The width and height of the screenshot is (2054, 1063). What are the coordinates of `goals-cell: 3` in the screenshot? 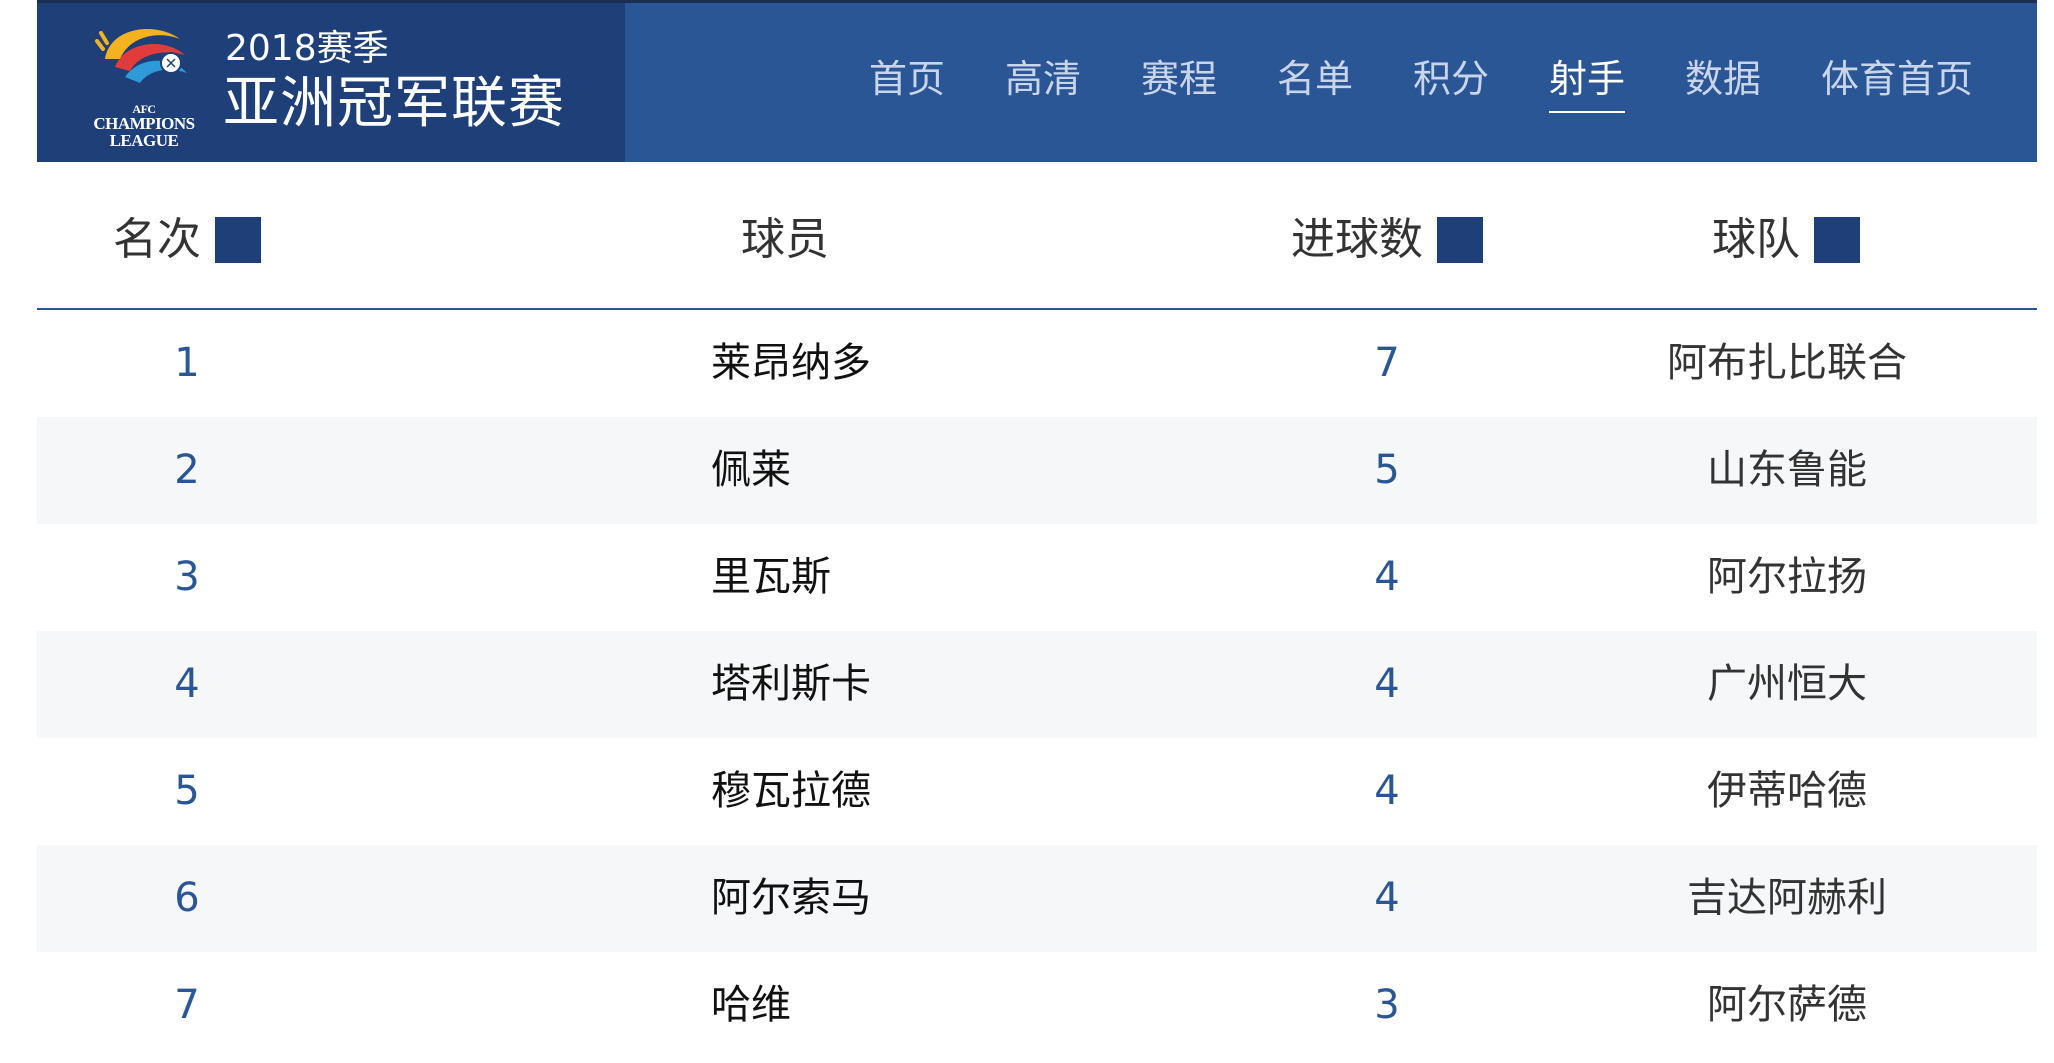 It's located at (1387, 1005).